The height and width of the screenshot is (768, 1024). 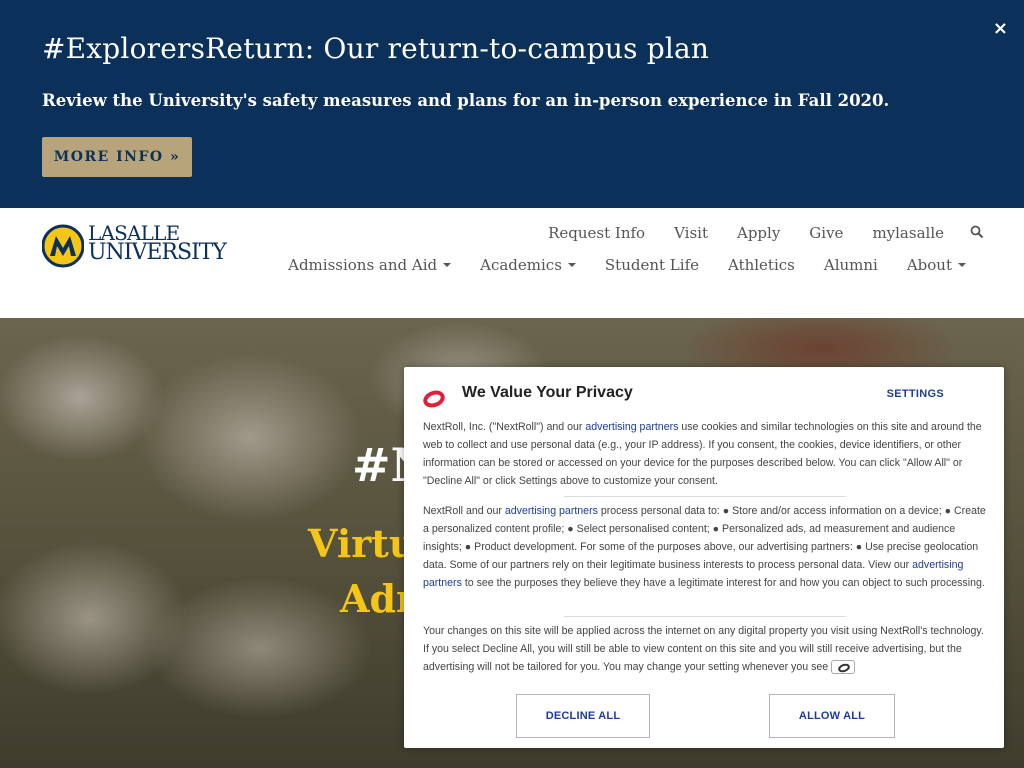 I want to click on p2-text-a: NextRoll and our, so click(x=464, y=511).